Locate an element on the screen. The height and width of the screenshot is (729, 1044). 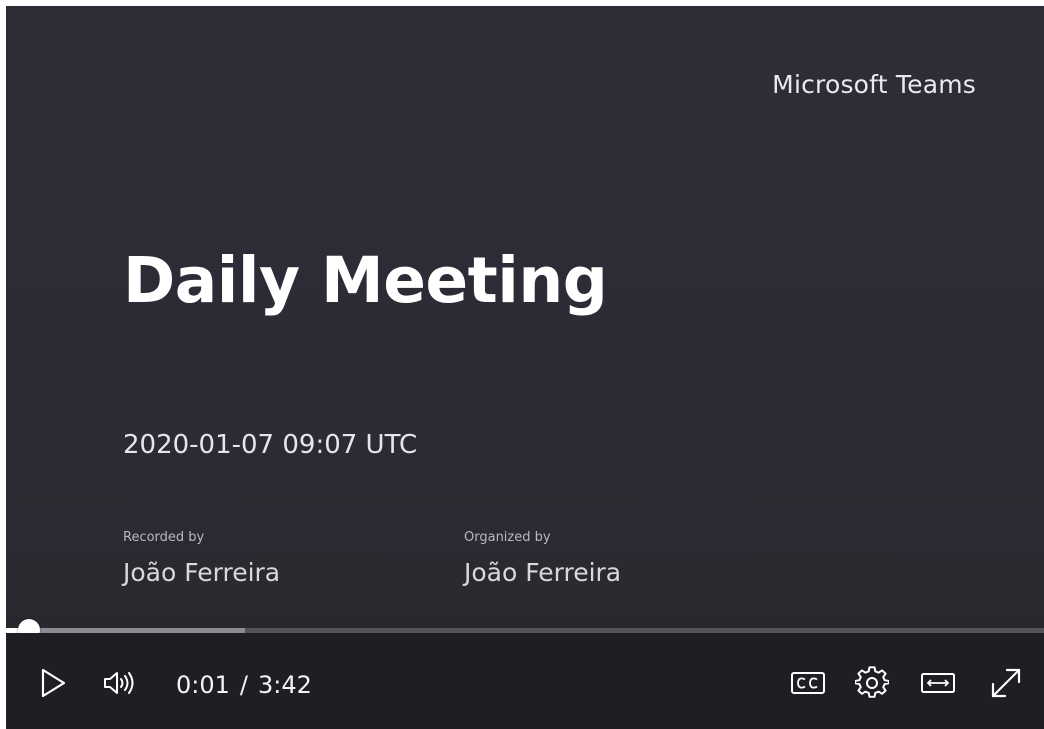
closed-captions-icon is located at coordinates (808, 683).